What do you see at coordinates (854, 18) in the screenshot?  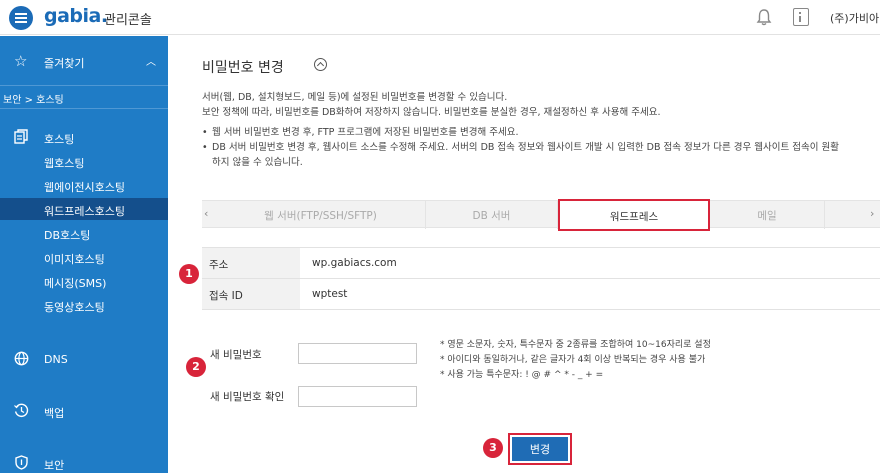 I see `user-name: (주)가비아` at bounding box center [854, 18].